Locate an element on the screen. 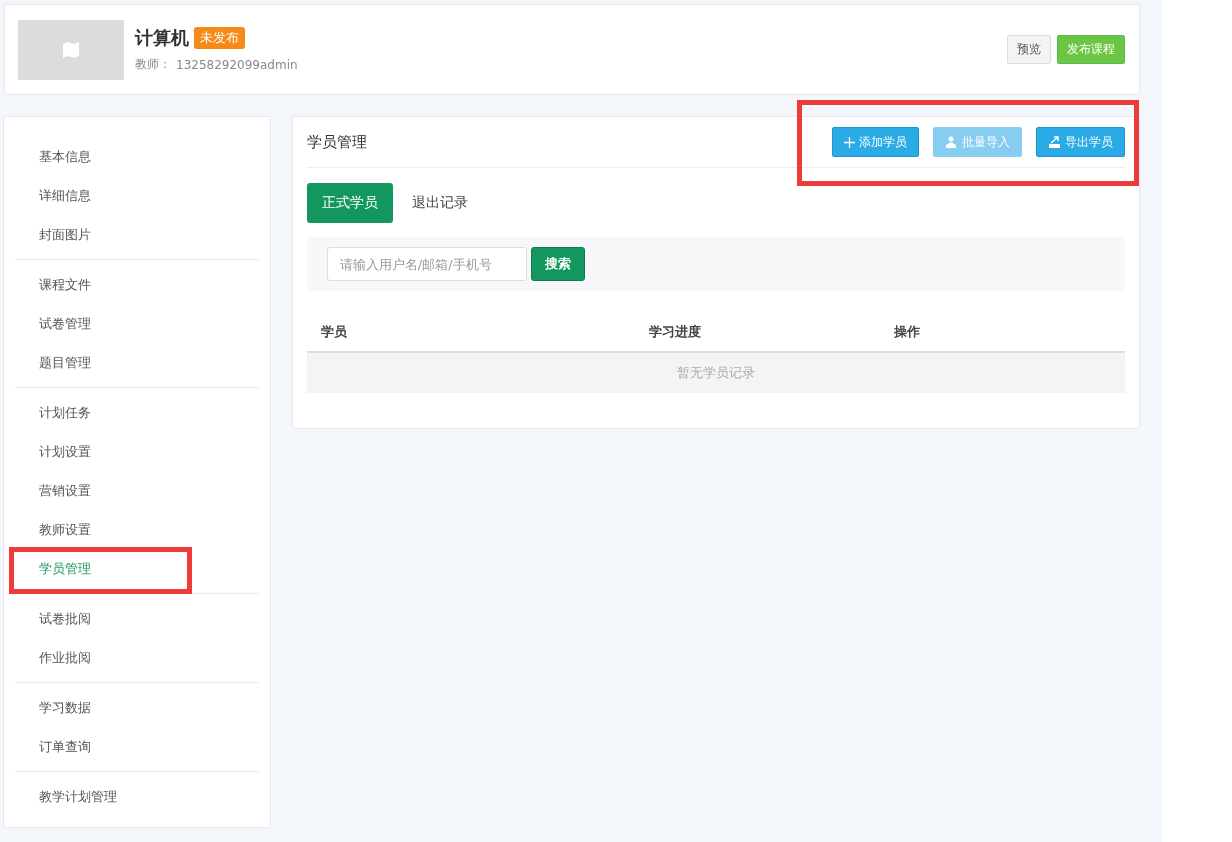 The height and width of the screenshot is (842, 1232). sidebar-item: 基本信息 is located at coordinates (137, 156).